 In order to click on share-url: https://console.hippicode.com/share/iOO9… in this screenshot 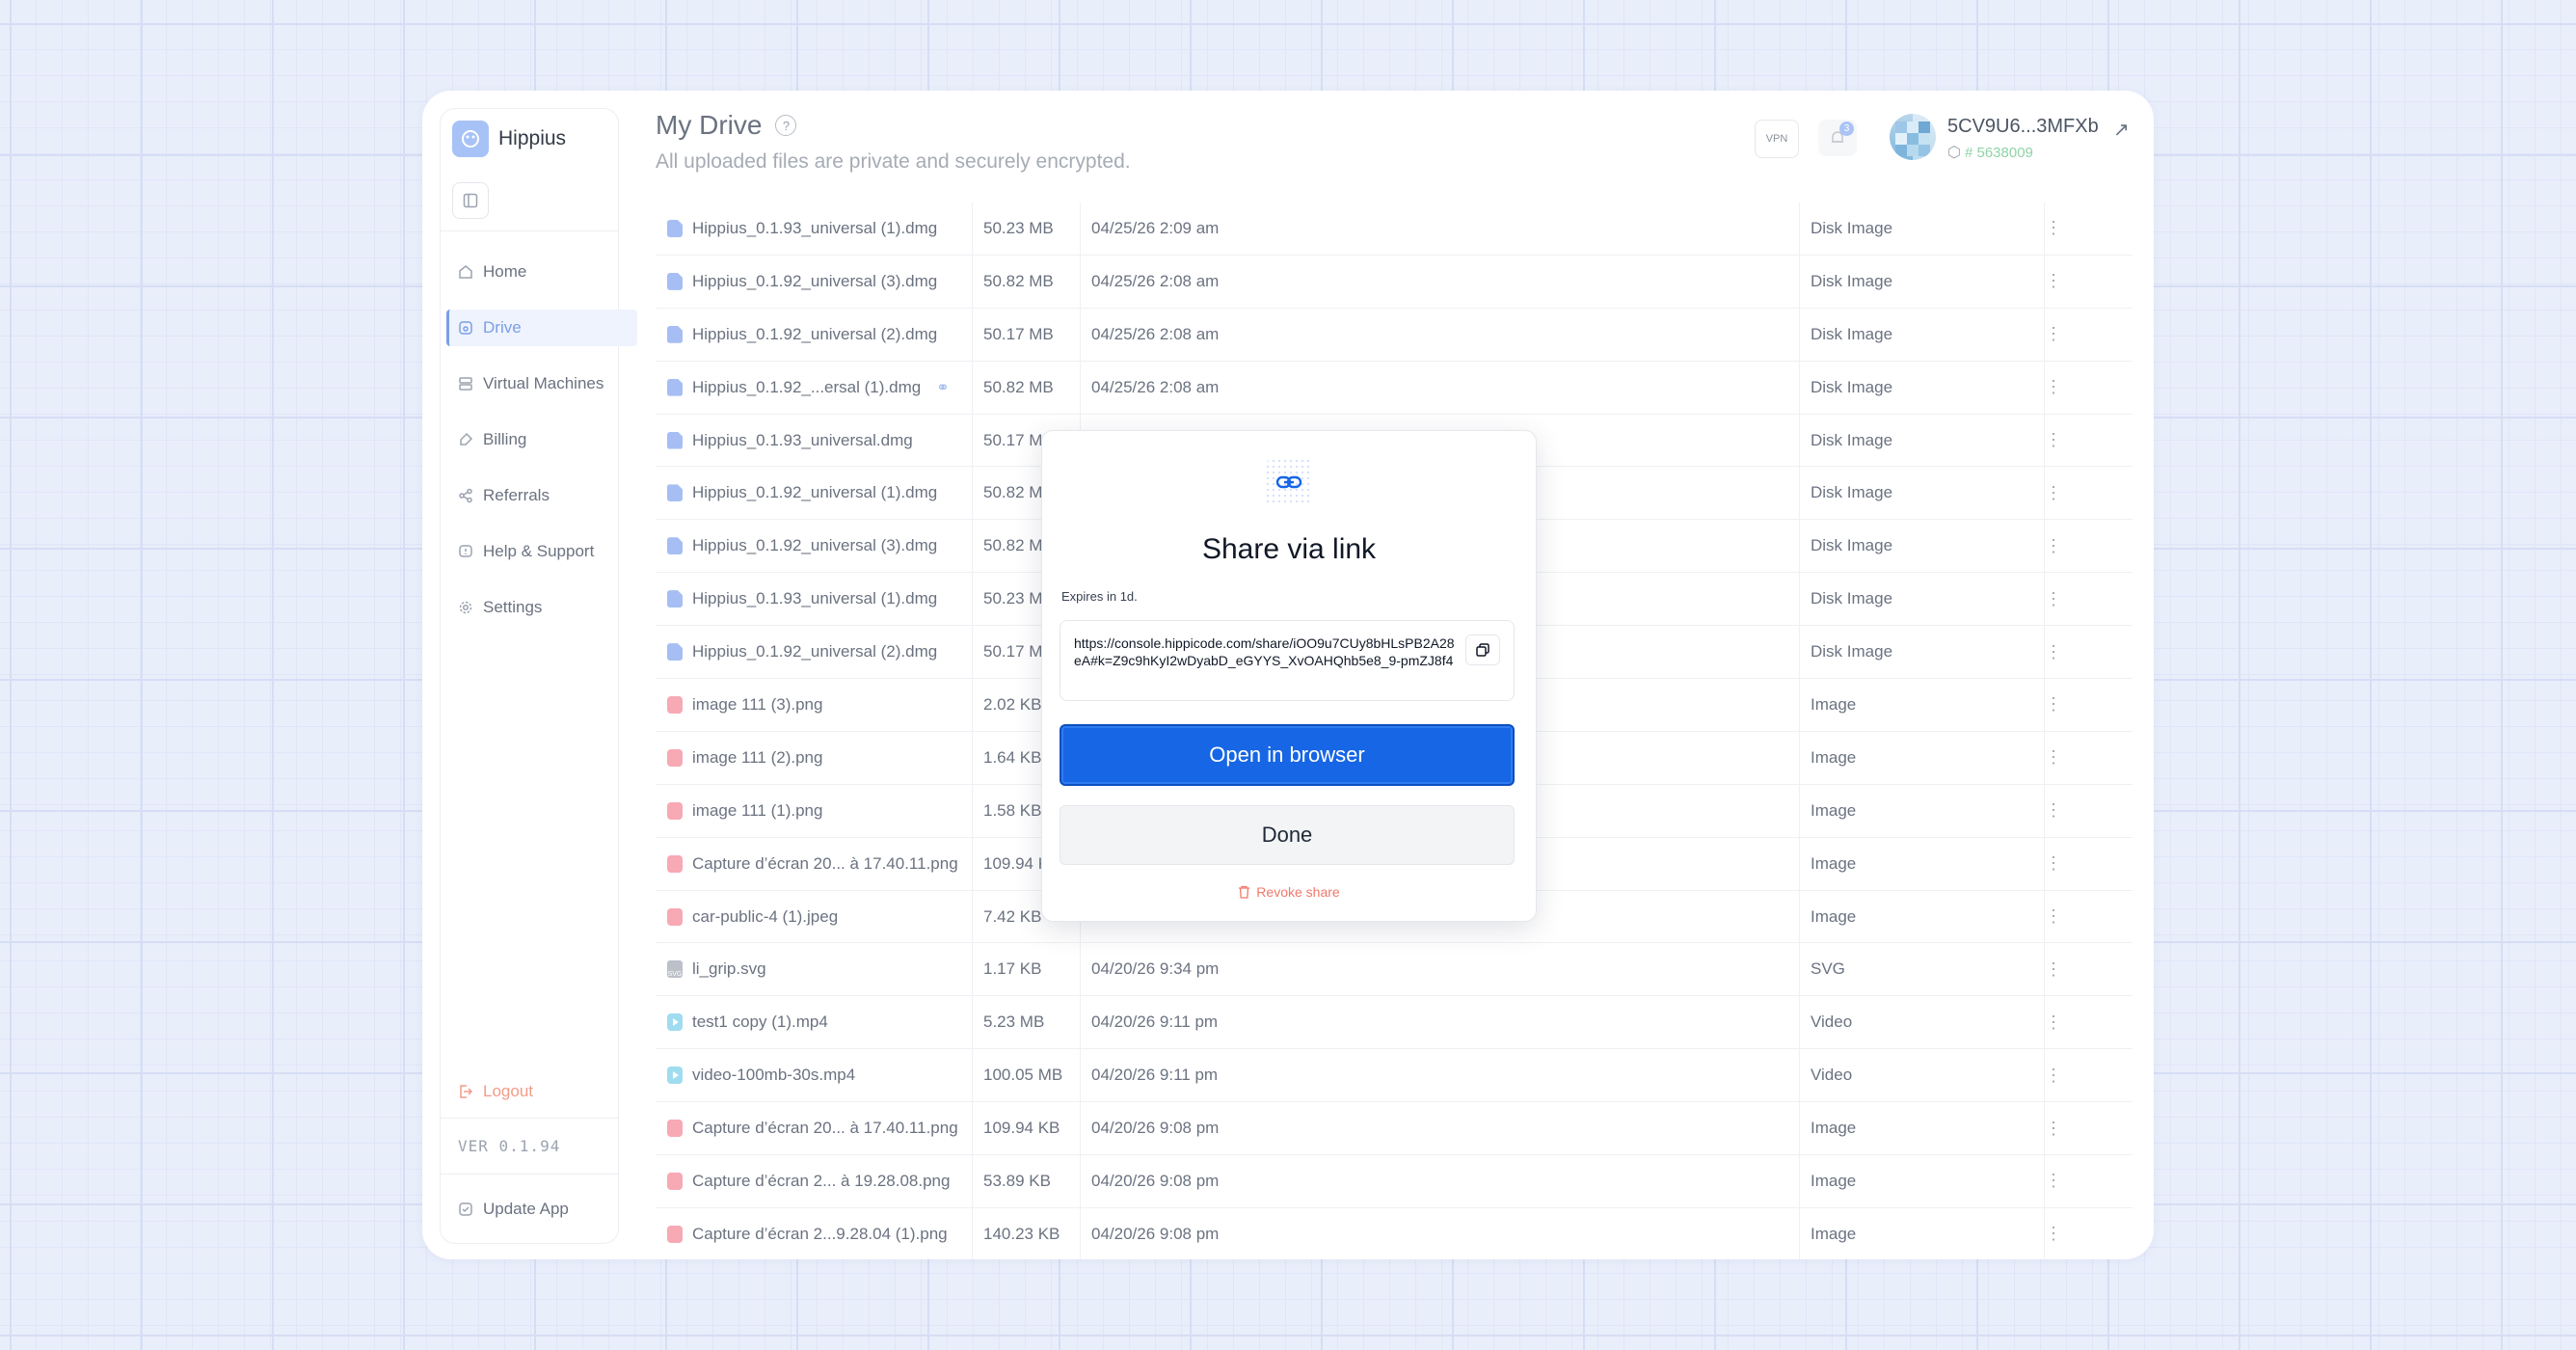, I will do `click(1265, 651)`.